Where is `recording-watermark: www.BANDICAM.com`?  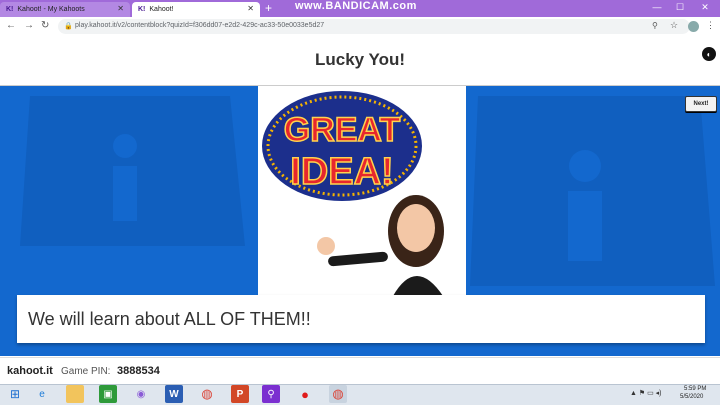 recording-watermark: www.BANDICAM.com is located at coordinates (356, 6).